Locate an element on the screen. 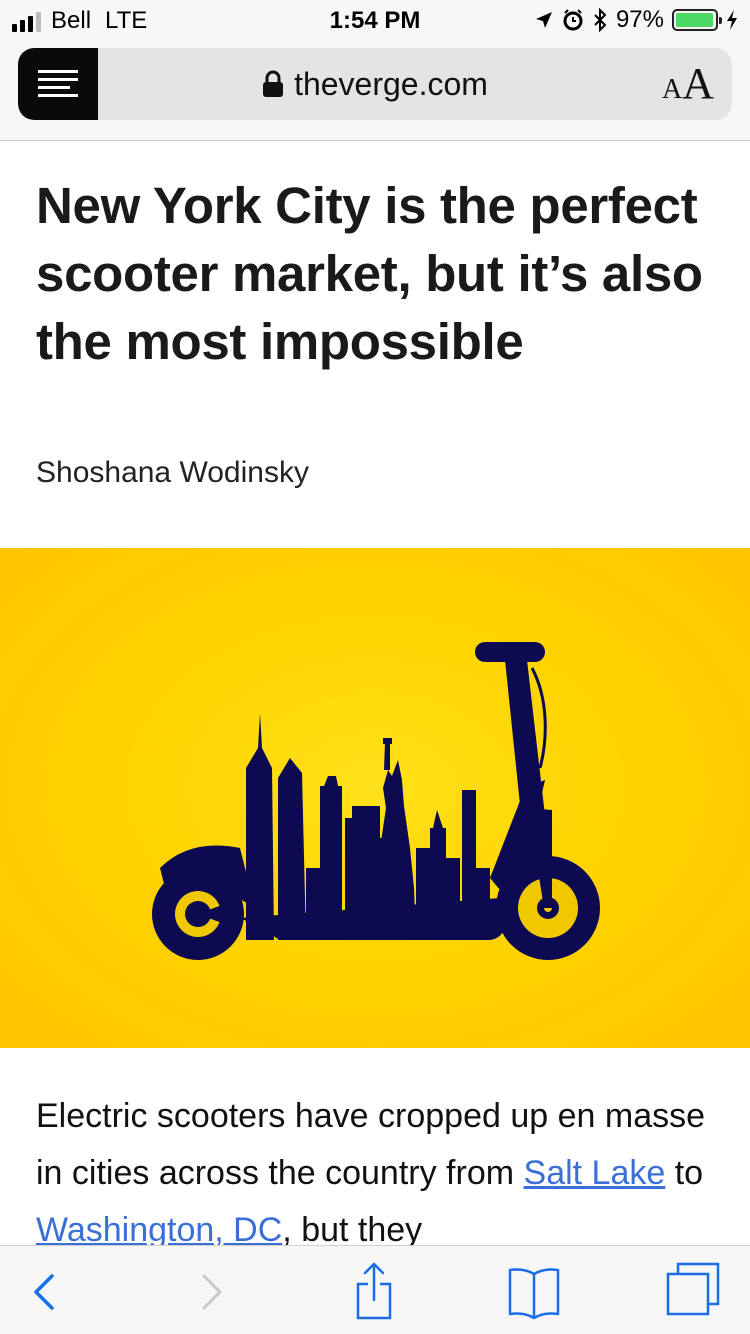 The width and height of the screenshot is (750, 1334). status-bar: Bell LTE 1:54 PM 97% is located at coordinates (375, 20).